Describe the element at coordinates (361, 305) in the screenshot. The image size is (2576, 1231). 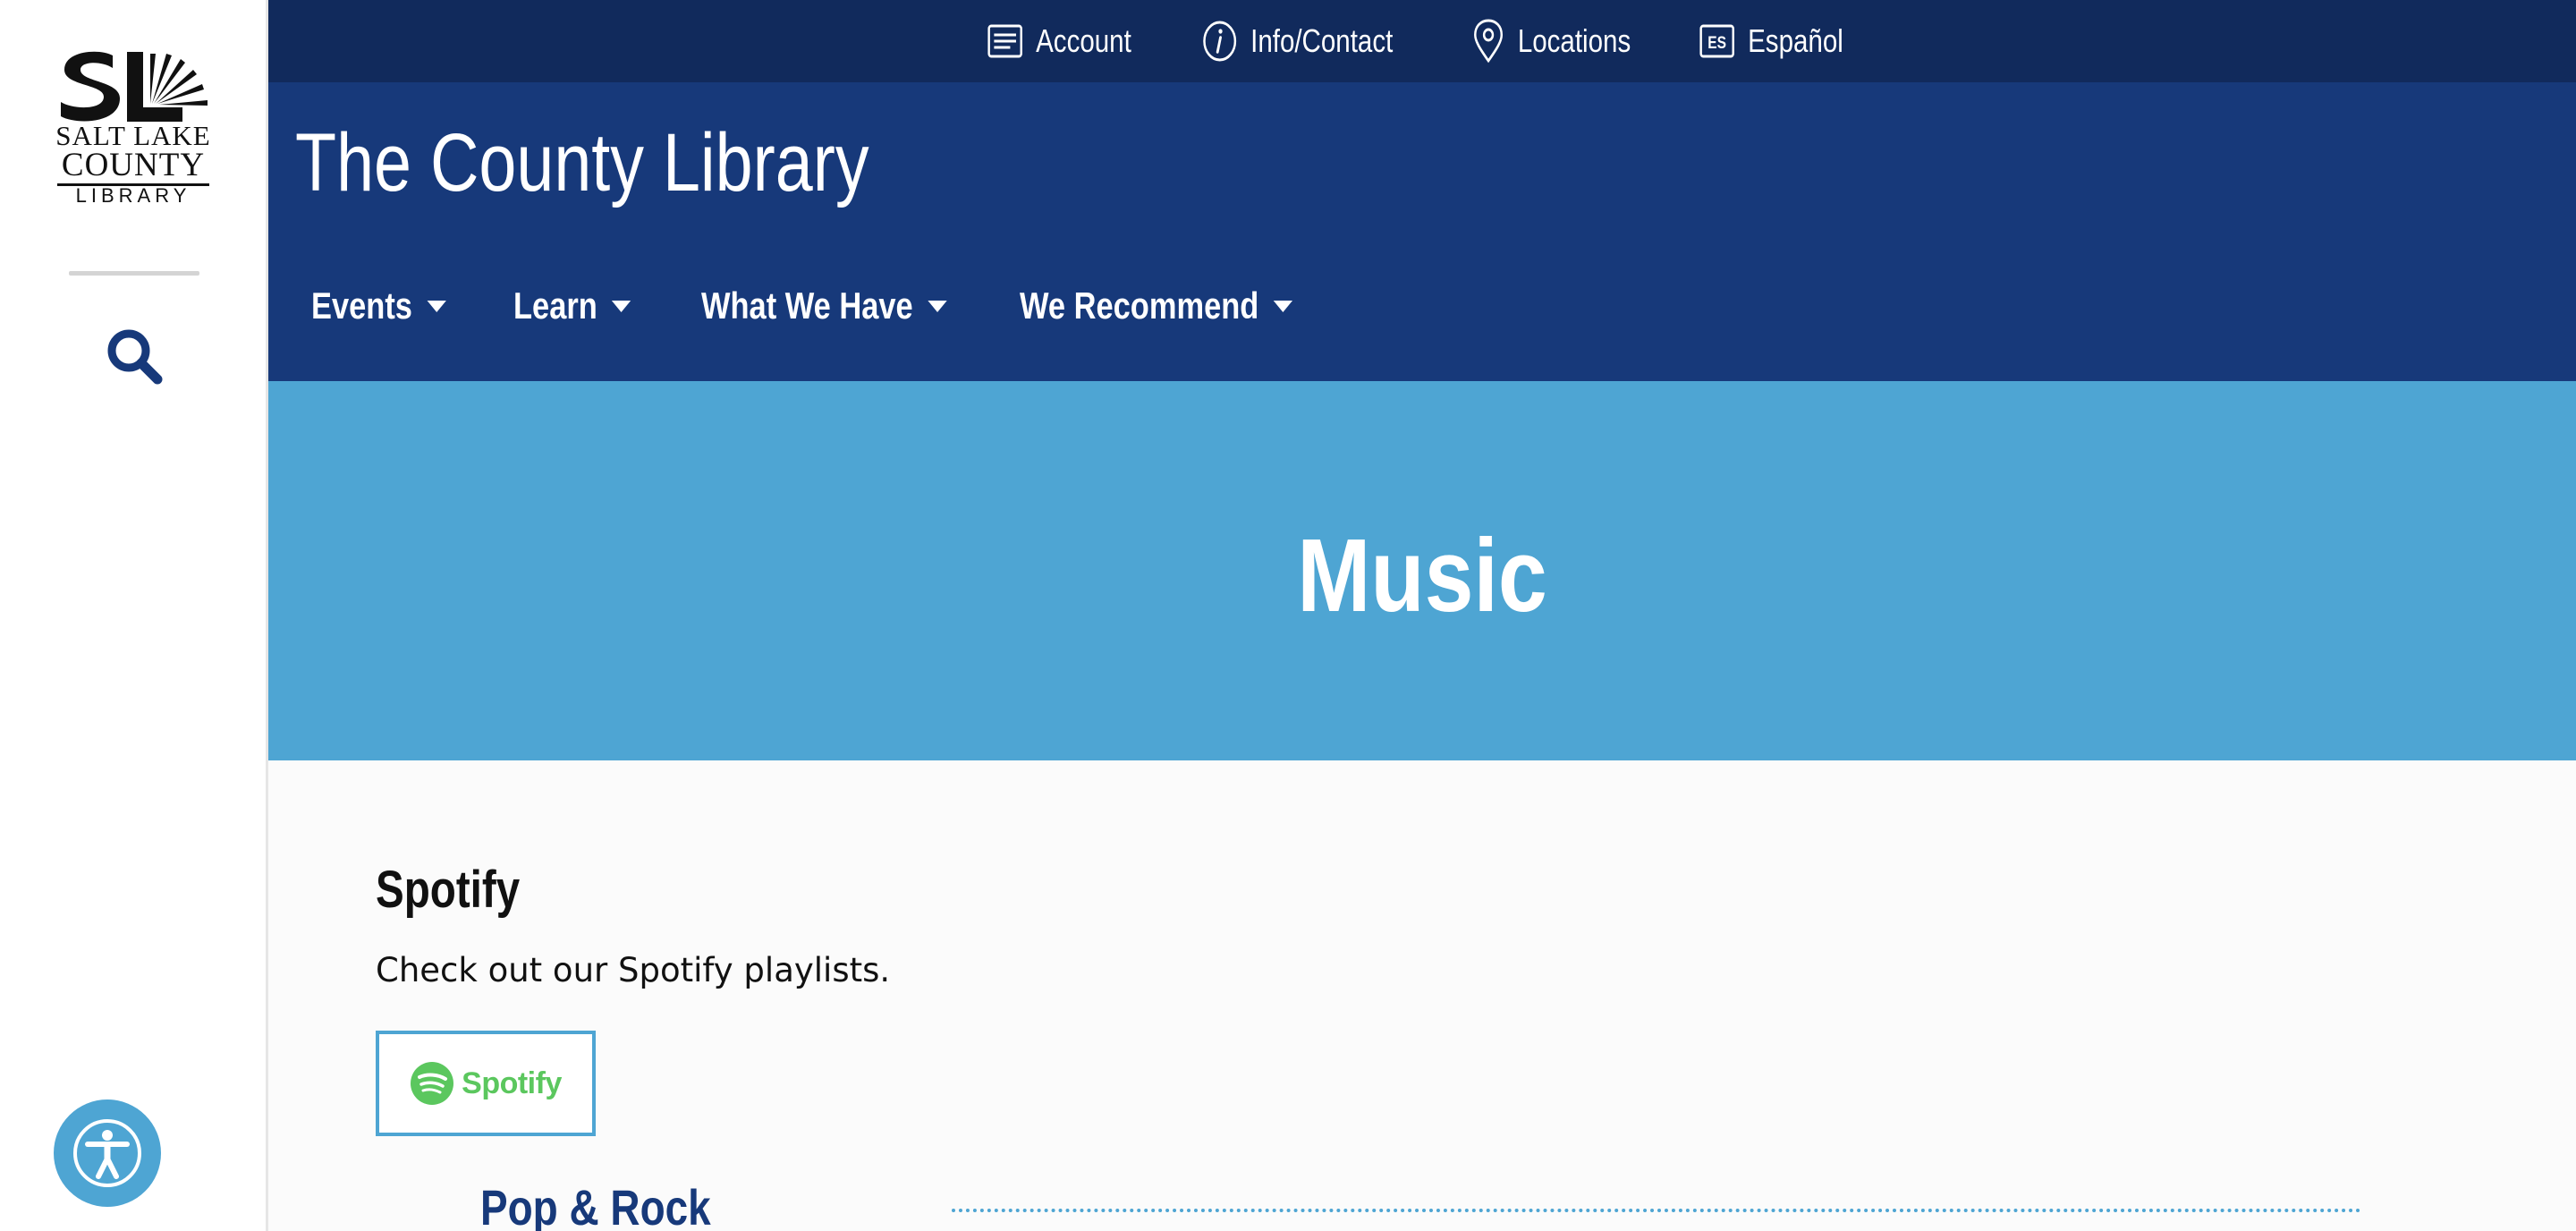
I see `nav-events-label: Events` at that location.